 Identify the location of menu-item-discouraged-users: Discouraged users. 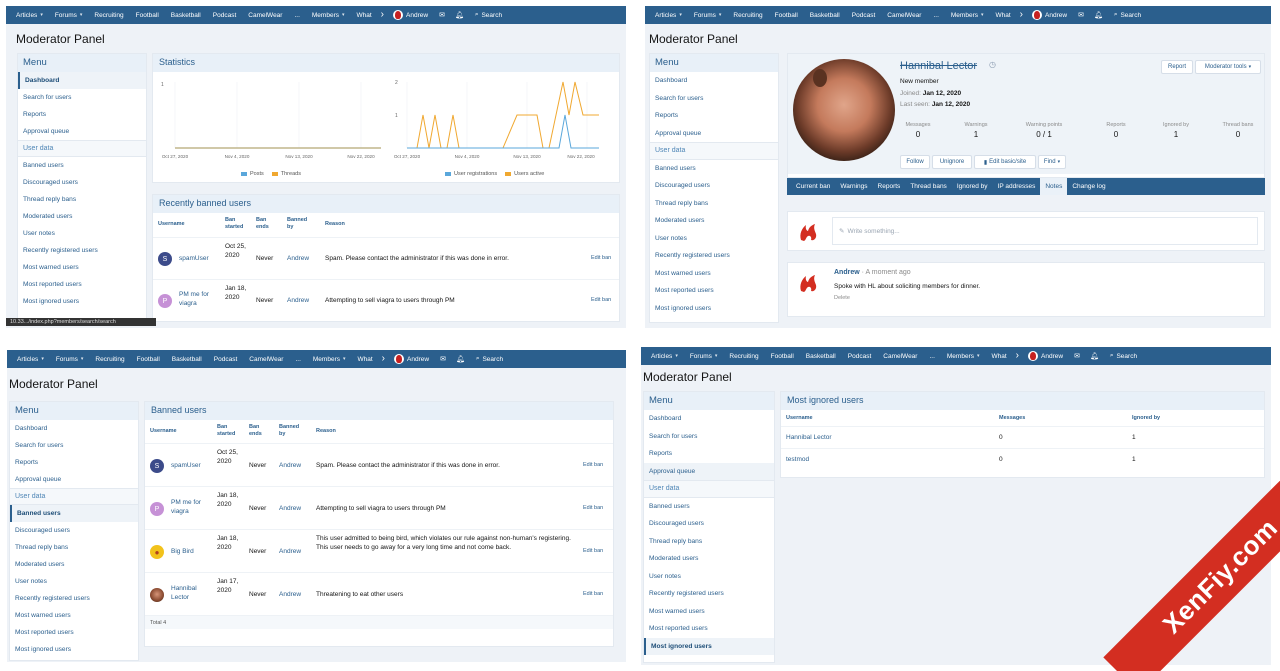
(82, 182).